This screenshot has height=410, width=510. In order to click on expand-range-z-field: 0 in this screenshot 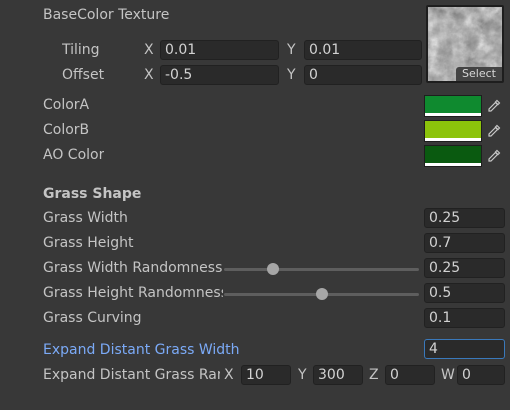, I will do `click(410, 375)`.